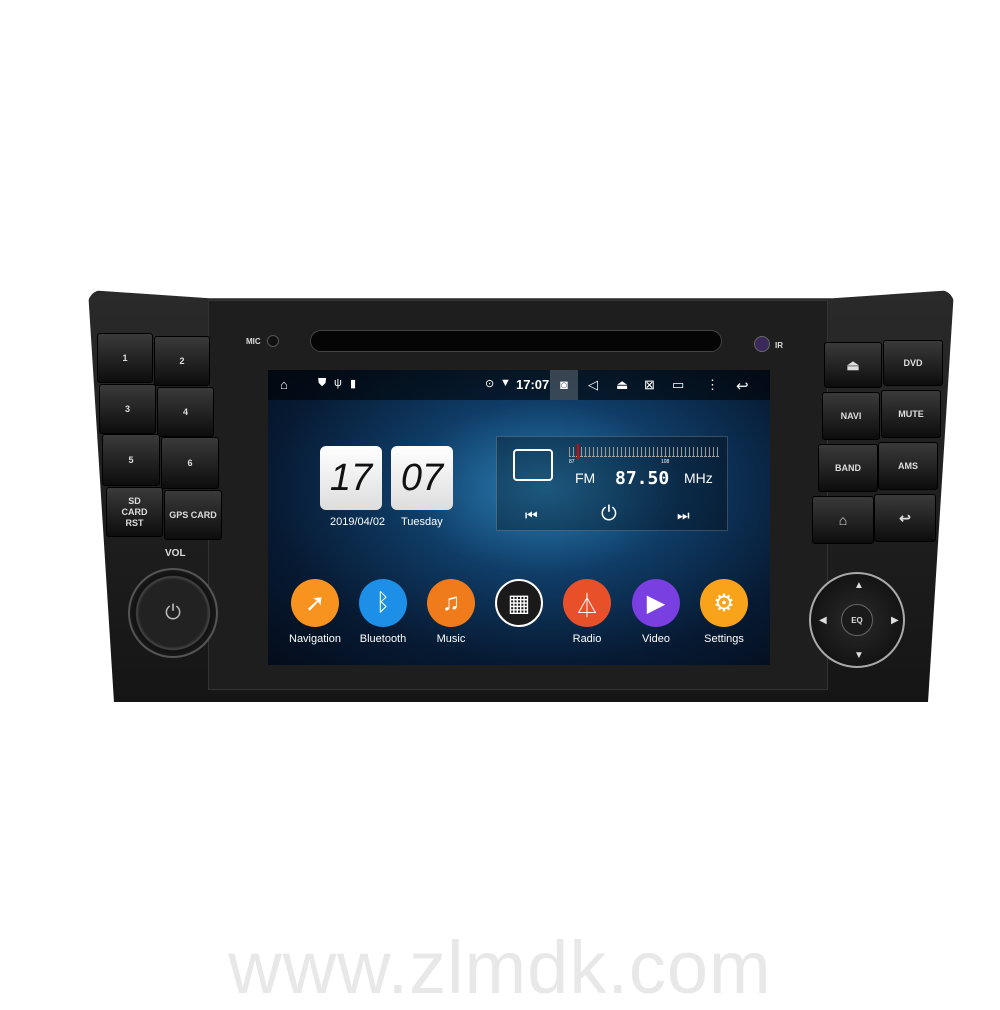 The height and width of the screenshot is (1010, 1000). Describe the element at coordinates (609, 514) in the screenshot. I see `radio-power-icon: ⏻` at that location.